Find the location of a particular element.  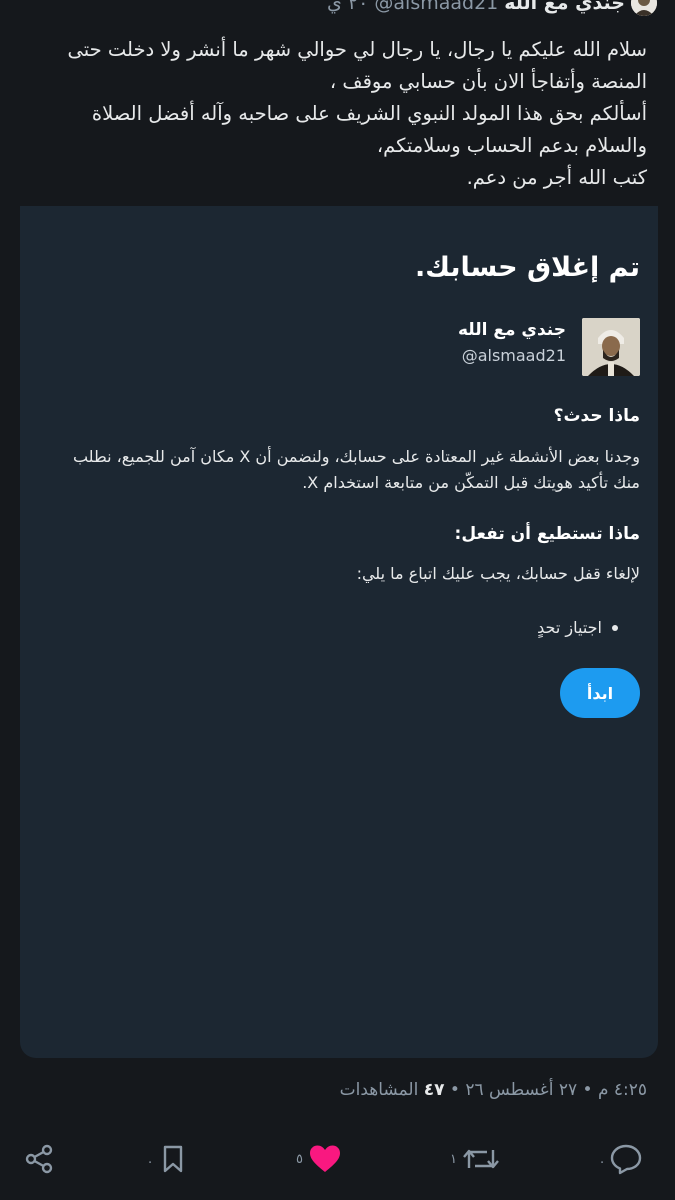

share-icon is located at coordinates (39, 1159).